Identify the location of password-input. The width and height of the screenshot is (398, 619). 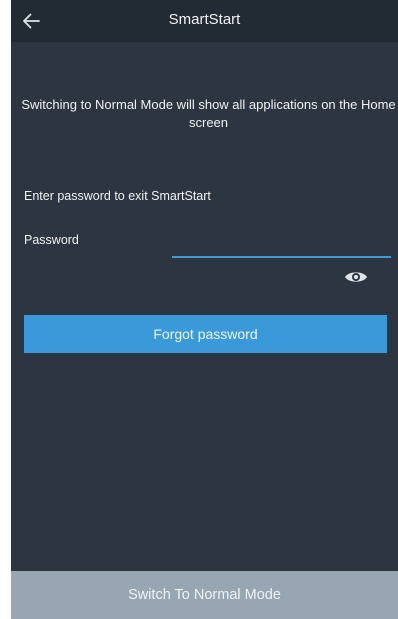
(281, 247).